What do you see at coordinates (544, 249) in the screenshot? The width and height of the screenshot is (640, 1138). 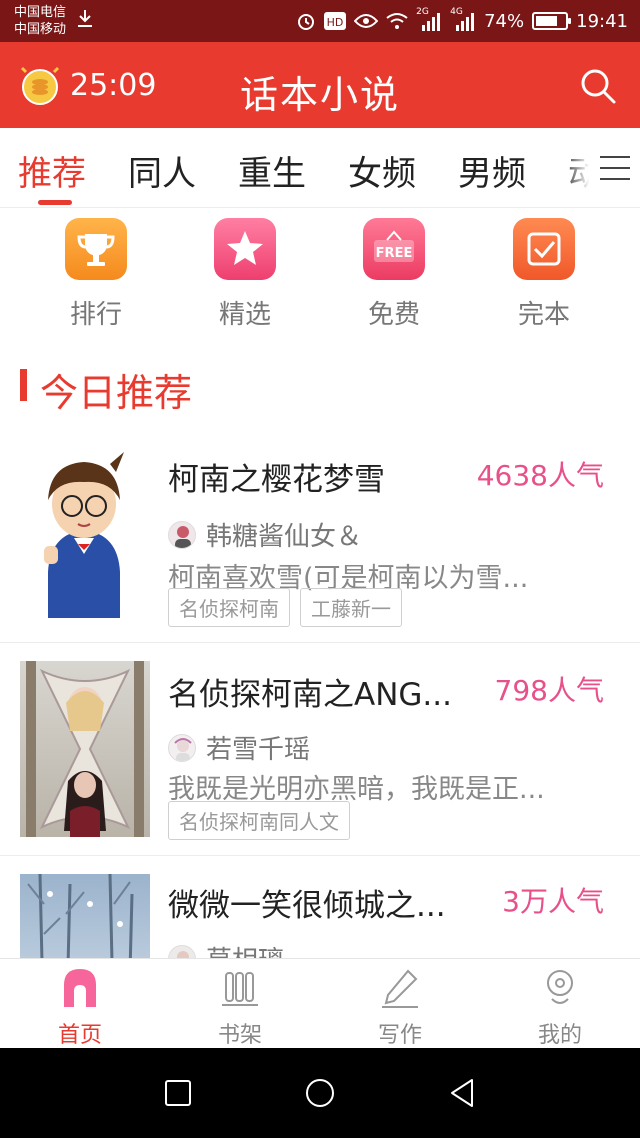 I see `check-icon` at bounding box center [544, 249].